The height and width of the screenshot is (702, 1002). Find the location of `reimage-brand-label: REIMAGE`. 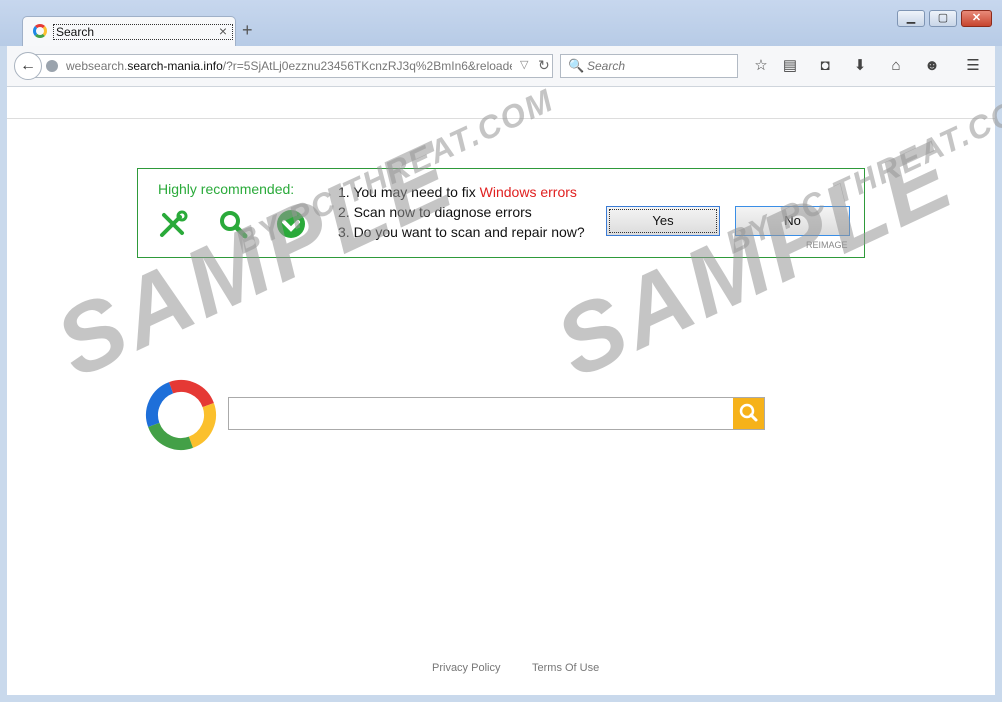

reimage-brand-label: REIMAGE is located at coordinates (827, 245).